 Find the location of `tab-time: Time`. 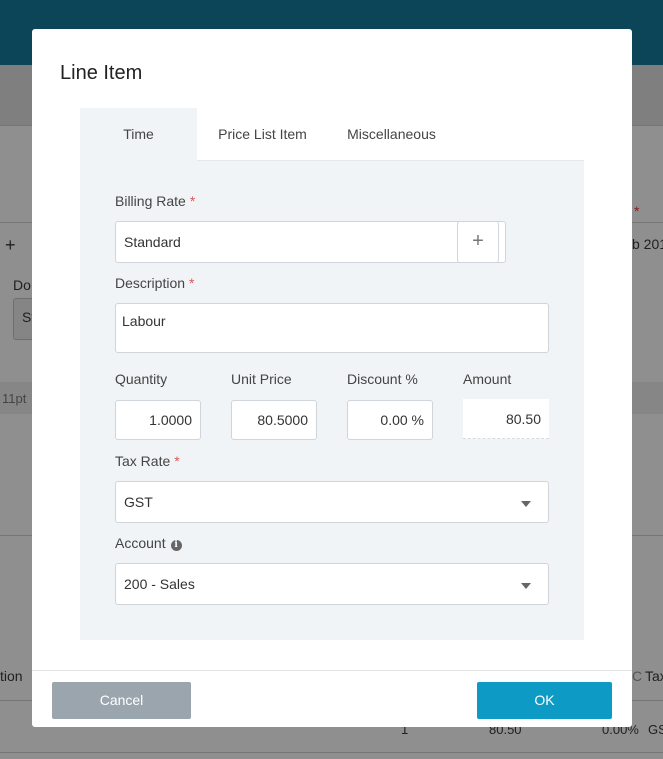

tab-time: Time is located at coordinates (138, 134).